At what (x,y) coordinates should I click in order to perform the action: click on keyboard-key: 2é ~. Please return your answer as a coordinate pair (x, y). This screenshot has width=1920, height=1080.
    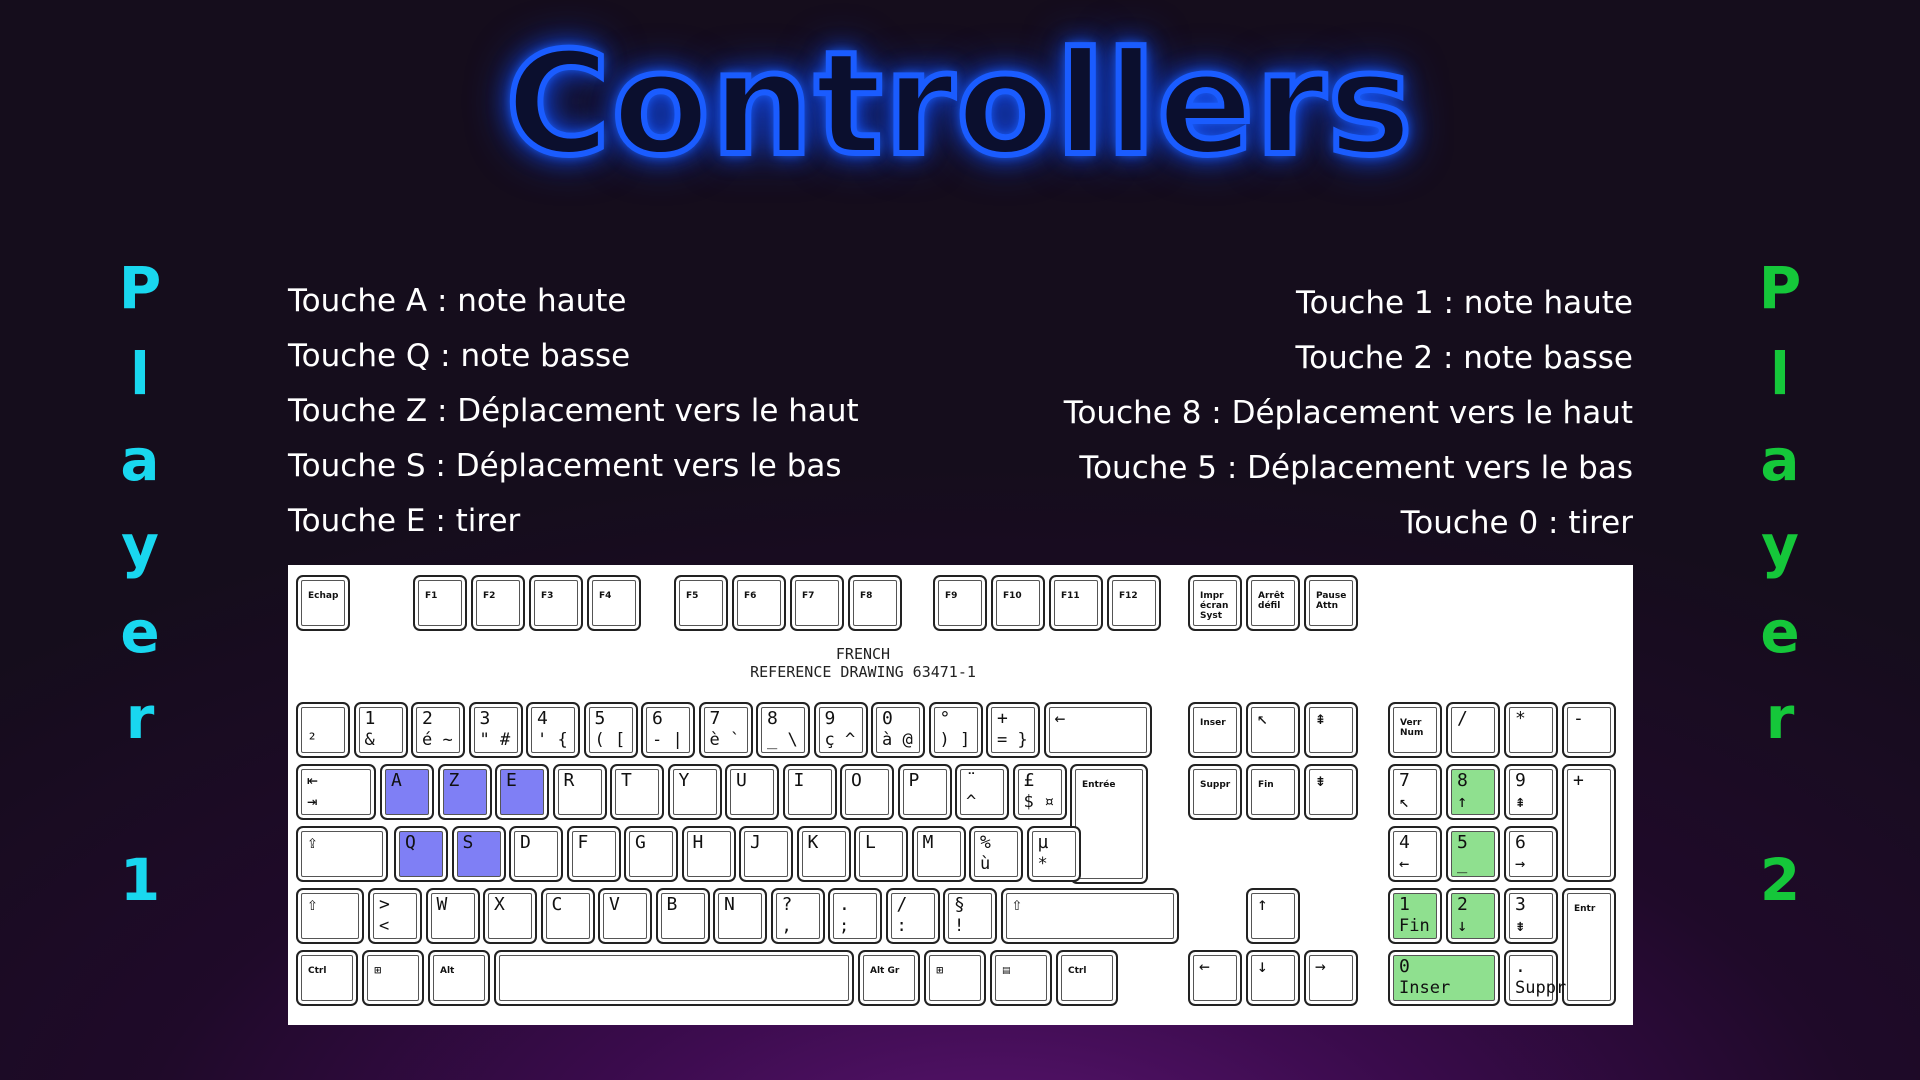
    Looking at the image, I should click on (438, 730).